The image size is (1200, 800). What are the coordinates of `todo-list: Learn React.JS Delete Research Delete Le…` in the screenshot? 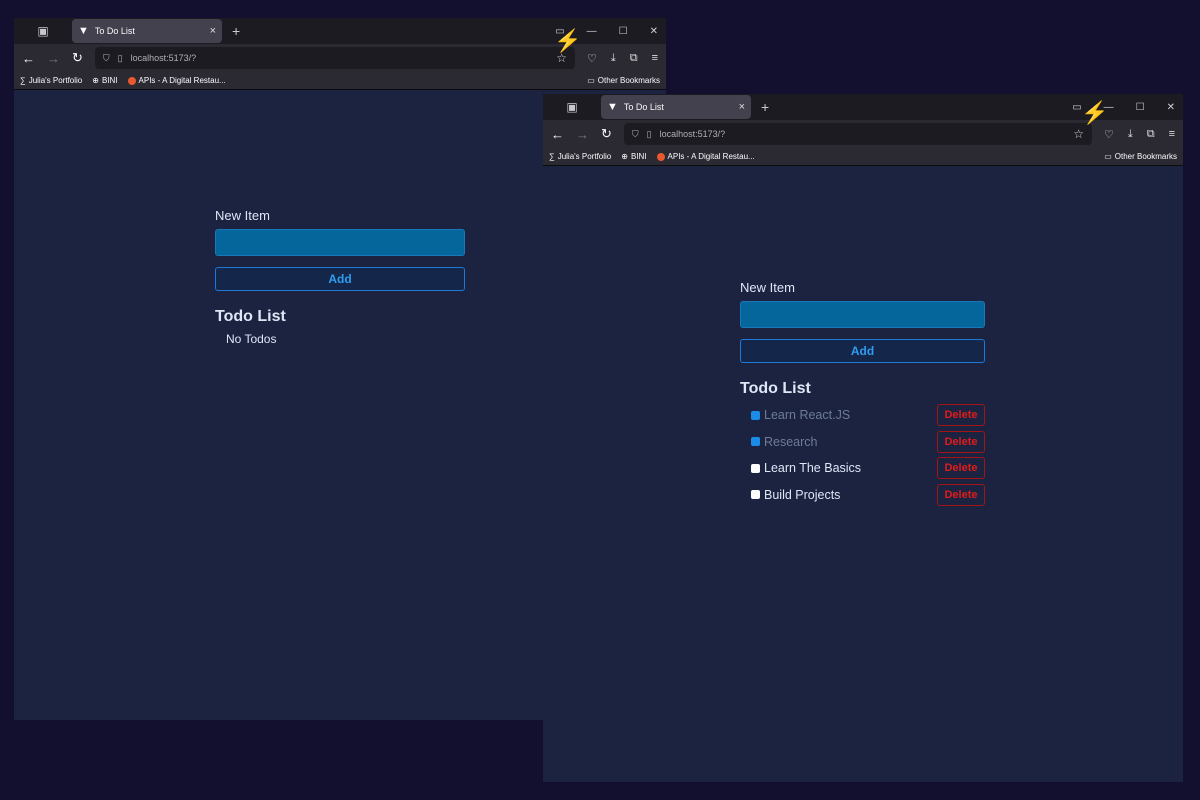 It's located at (862, 455).